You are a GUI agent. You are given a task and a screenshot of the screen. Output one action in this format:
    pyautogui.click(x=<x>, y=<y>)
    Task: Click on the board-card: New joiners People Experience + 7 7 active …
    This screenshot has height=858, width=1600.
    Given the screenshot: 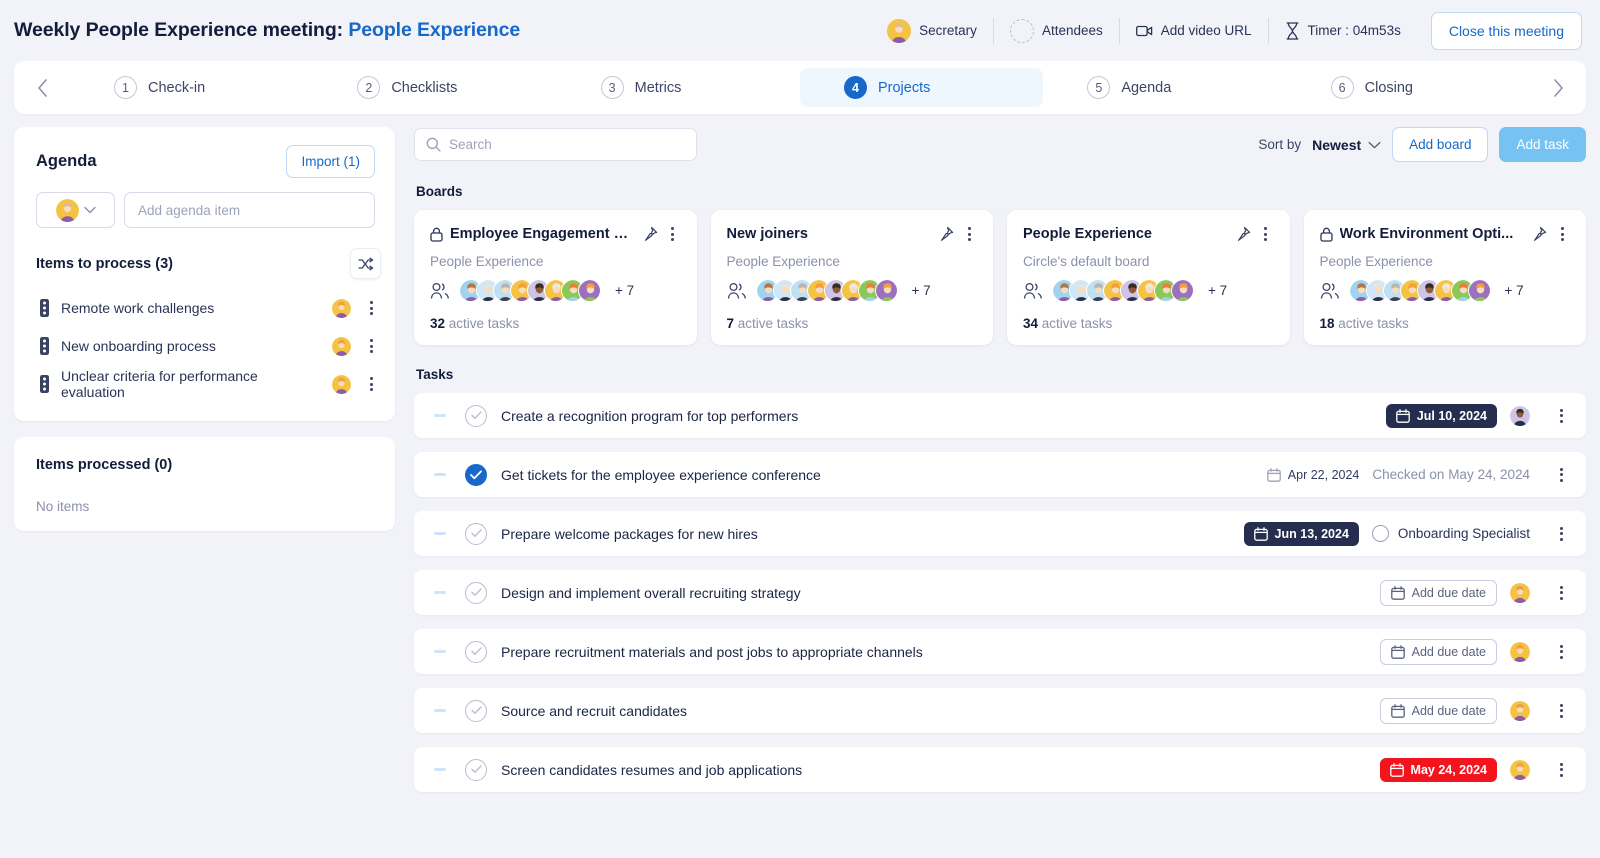 What is the action you would take?
    pyautogui.click(x=851, y=277)
    